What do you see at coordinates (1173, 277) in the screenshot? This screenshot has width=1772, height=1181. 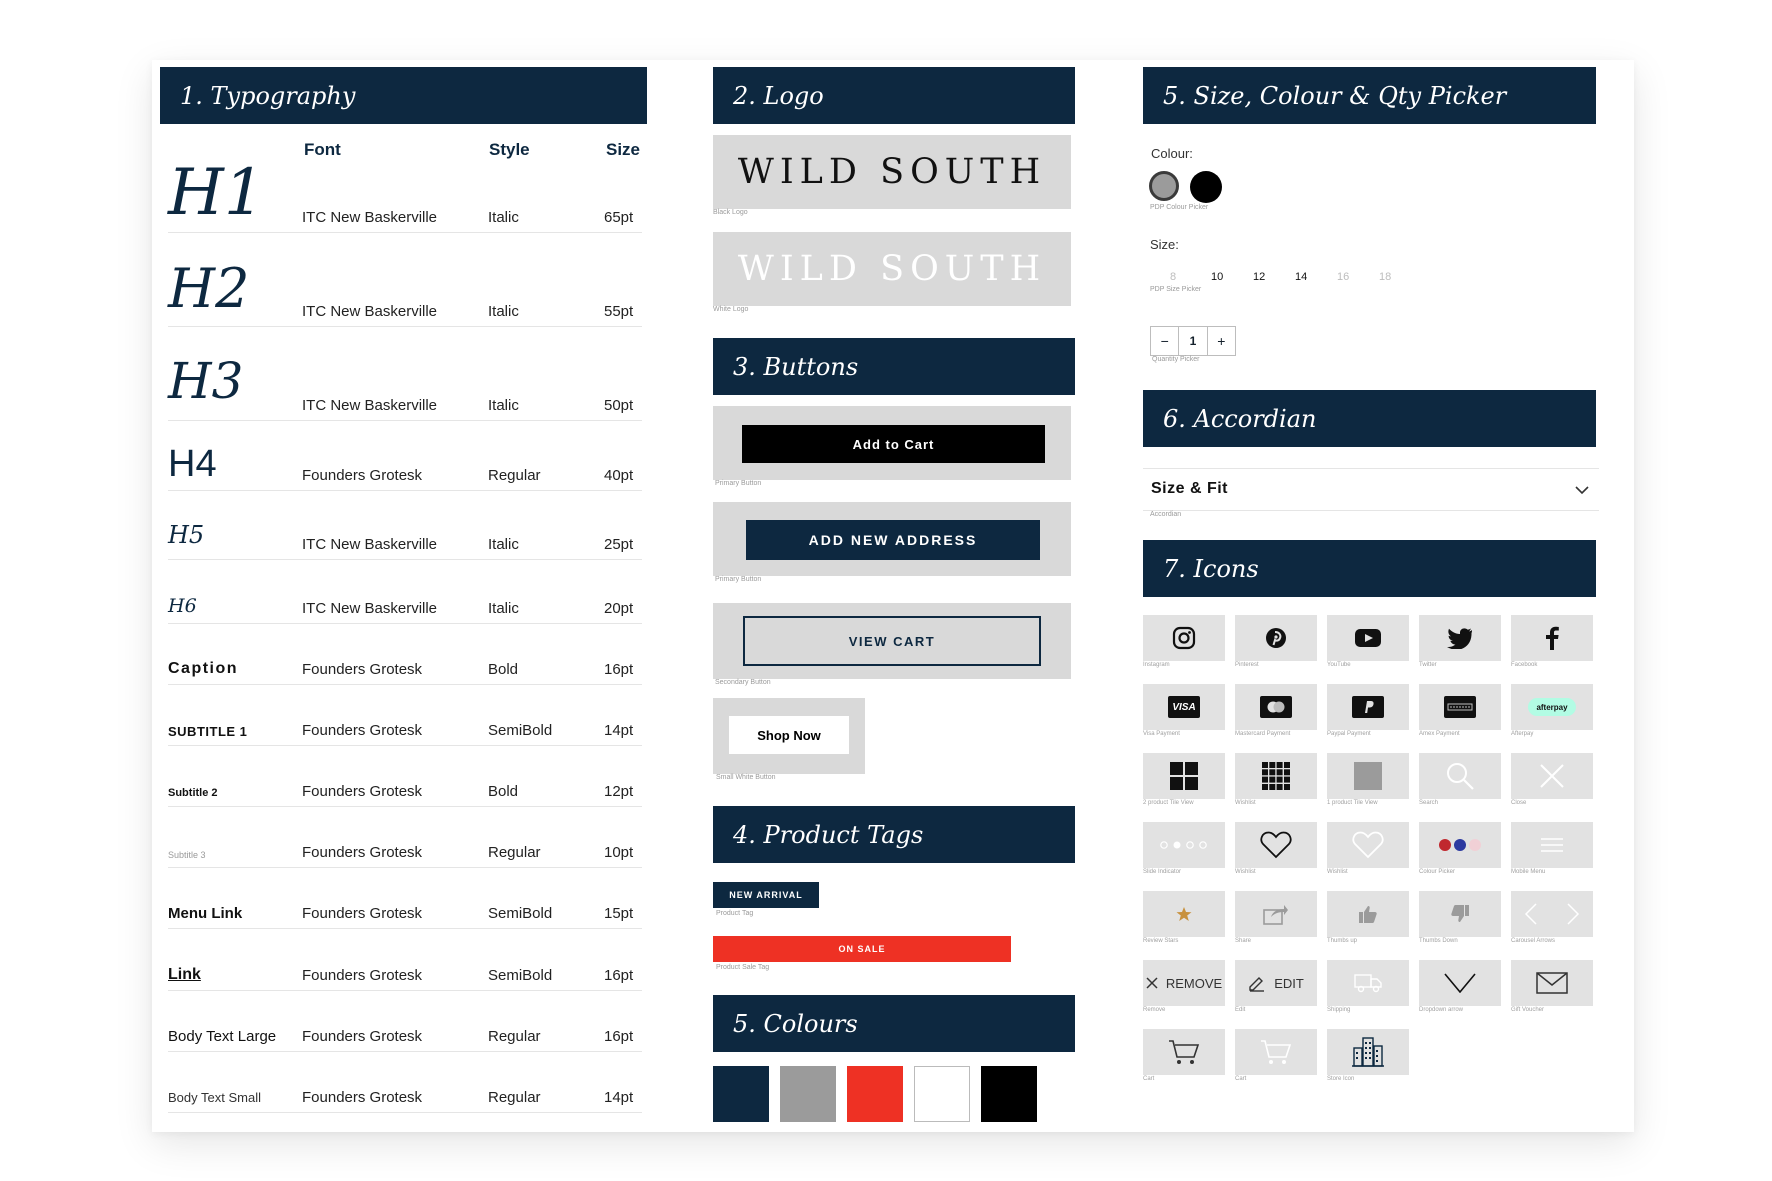 I see `size-option-8: 8` at bounding box center [1173, 277].